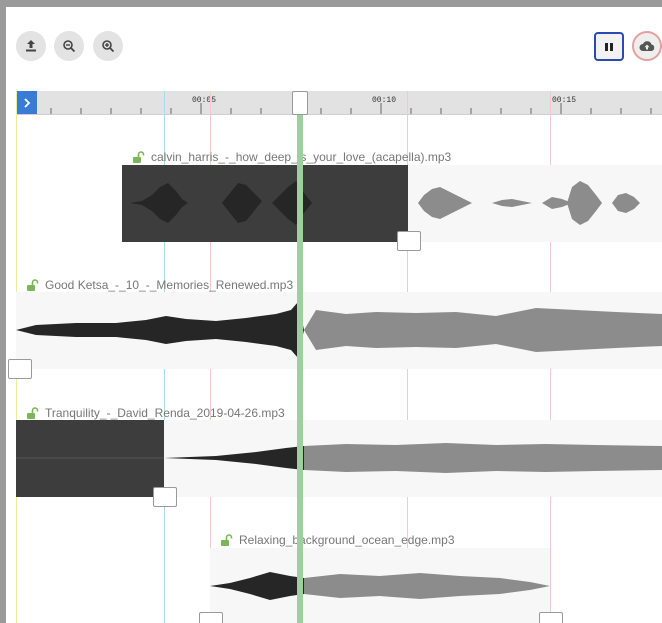 This screenshot has height=623, width=662. Describe the element at coordinates (347, 540) in the screenshot. I see `track-name: Relaxing_background_ocean_edge.mp3` at that location.